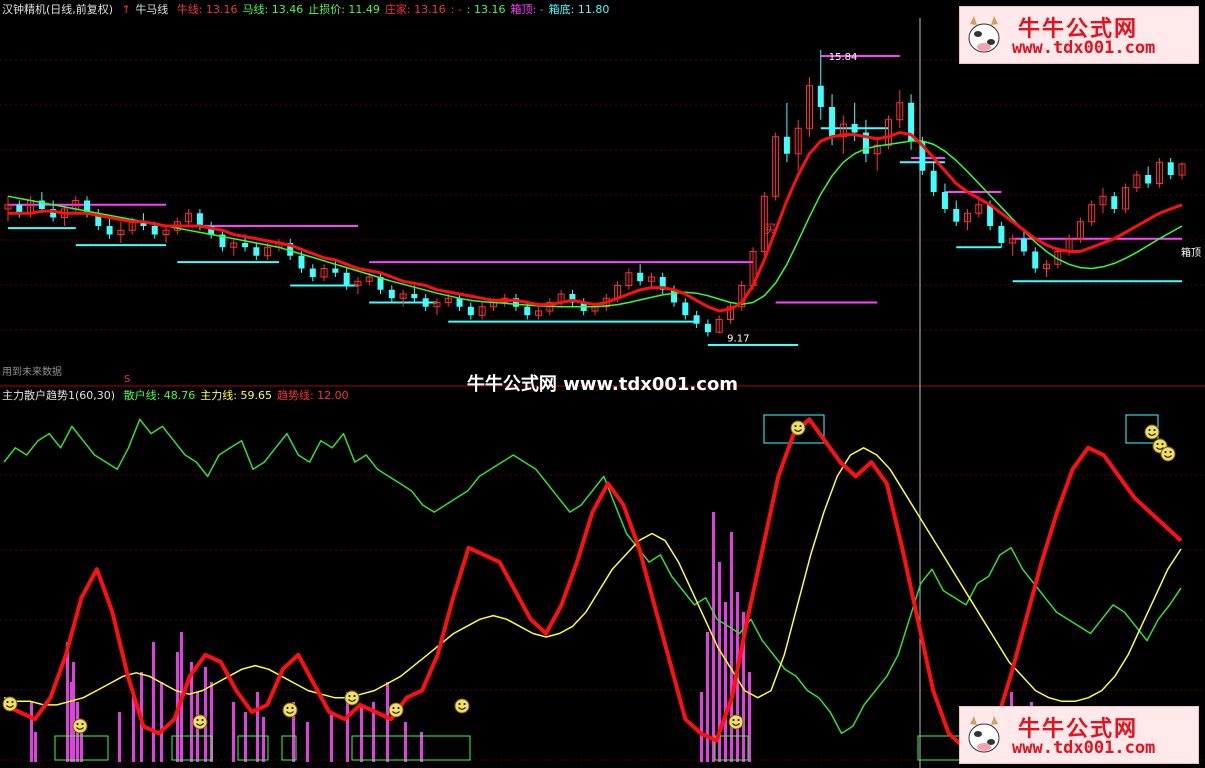 The width and height of the screenshot is (1205, 768). Describe the element at coordinates (207, 9) in the screenshot. I see `upper-header-item: 牛线: 13.16` at that location.